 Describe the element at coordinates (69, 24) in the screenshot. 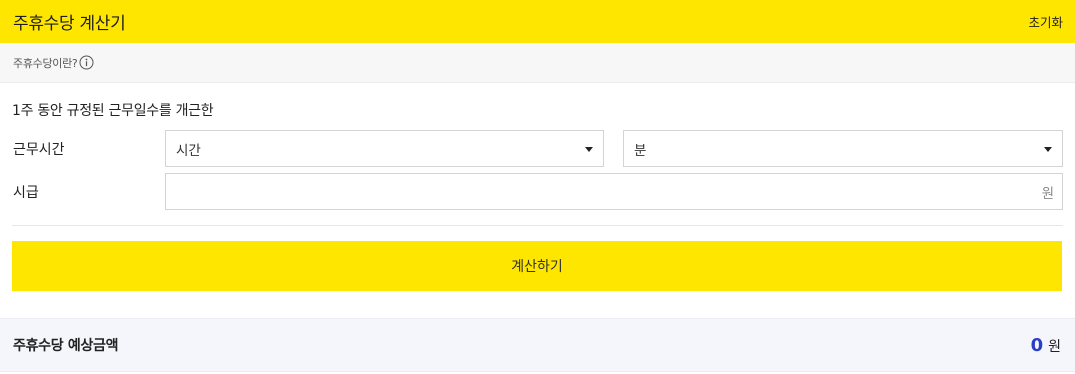

I see `page-title: 주휴수당 계산기` at that location.